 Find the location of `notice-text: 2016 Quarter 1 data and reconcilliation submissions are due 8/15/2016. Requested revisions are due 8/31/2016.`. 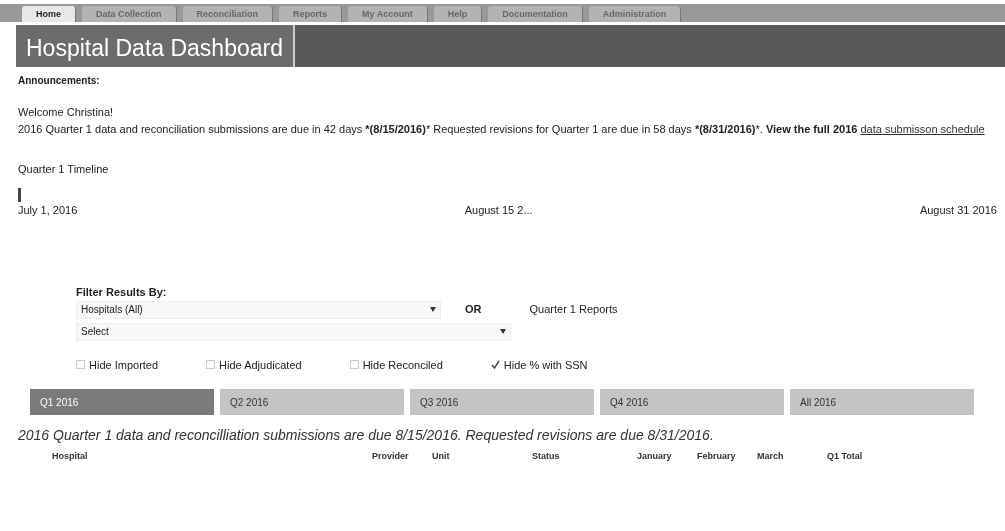

notice-text: 2016 Quarter 1 data and reconcilliation submissions are due 8/15/2016. Requested revisions are due 8/31/2016. is located at coordinates (366, 435).